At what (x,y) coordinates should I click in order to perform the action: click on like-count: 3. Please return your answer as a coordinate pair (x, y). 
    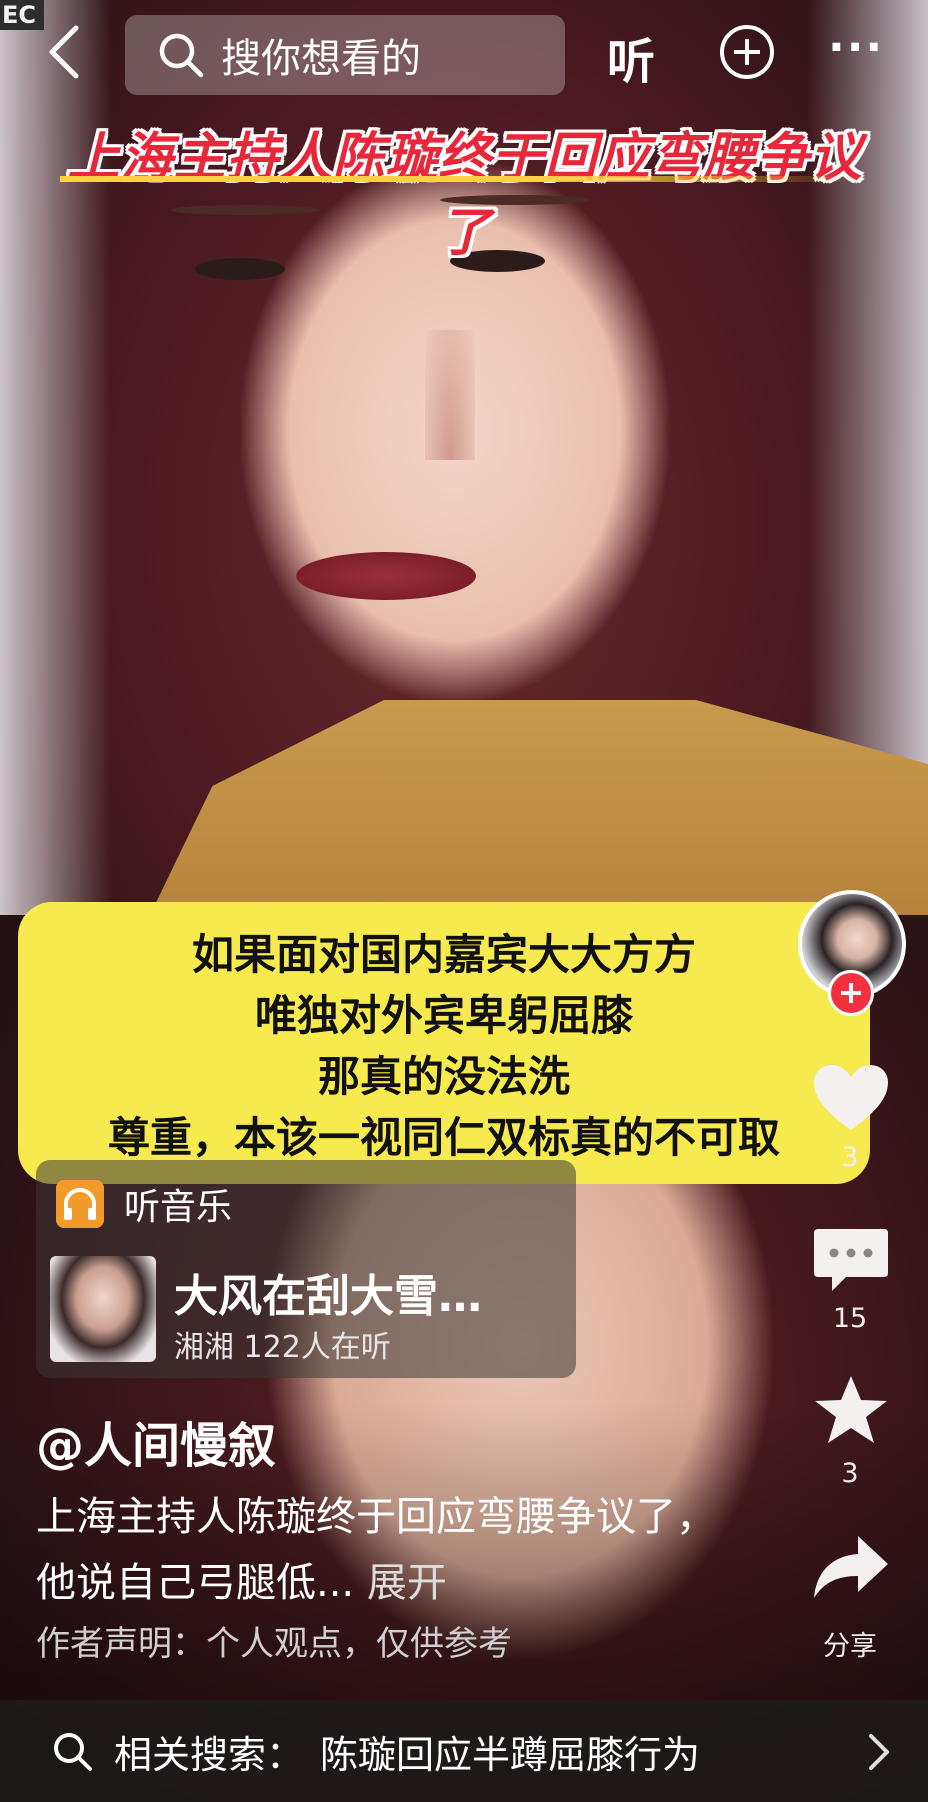
    Looking at the image, I should click on (850, 1157).